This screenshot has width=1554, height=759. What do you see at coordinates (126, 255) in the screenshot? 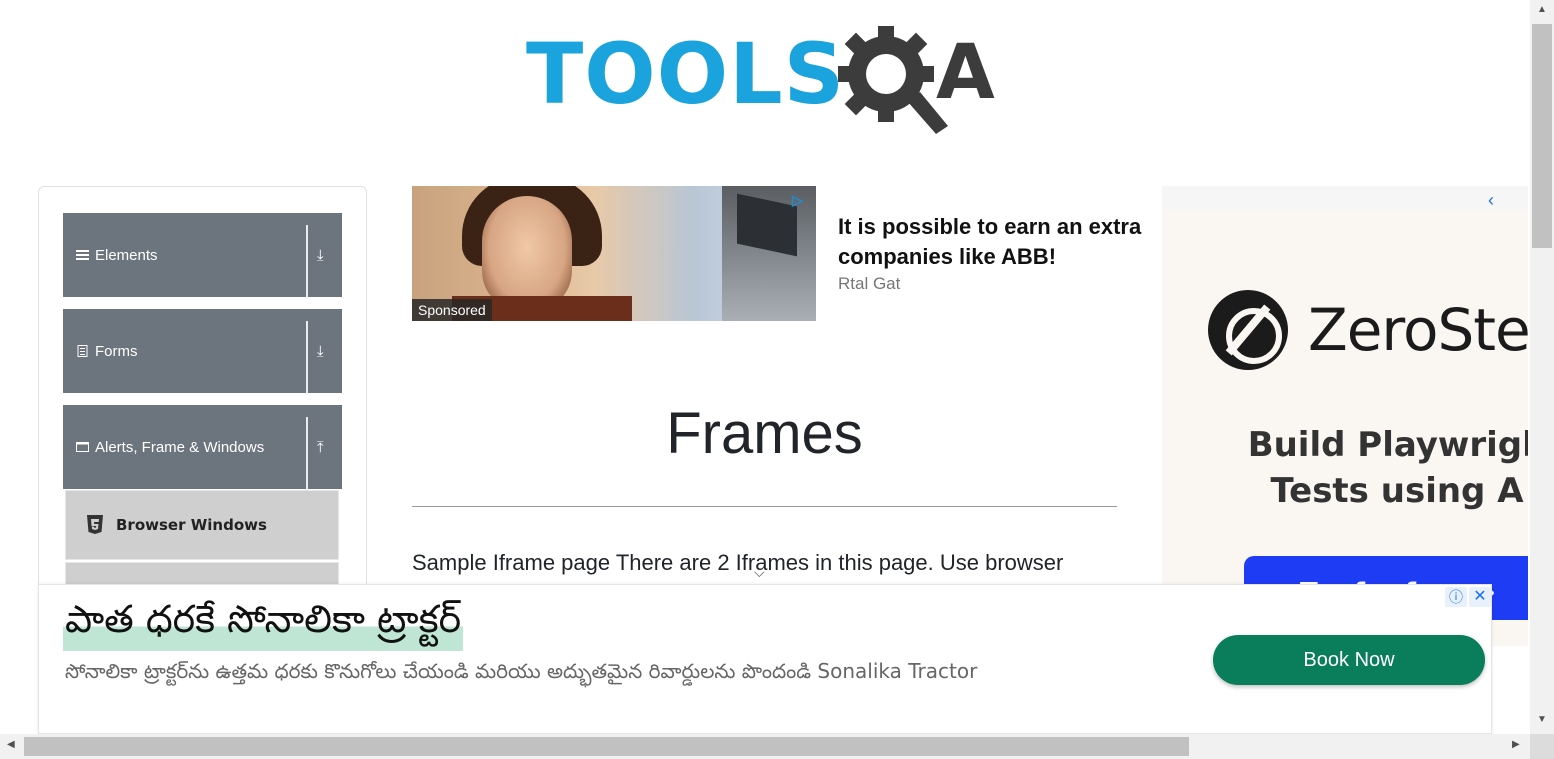
I see `sidebar-group-label: Elements` at bounding box center [126, 255].